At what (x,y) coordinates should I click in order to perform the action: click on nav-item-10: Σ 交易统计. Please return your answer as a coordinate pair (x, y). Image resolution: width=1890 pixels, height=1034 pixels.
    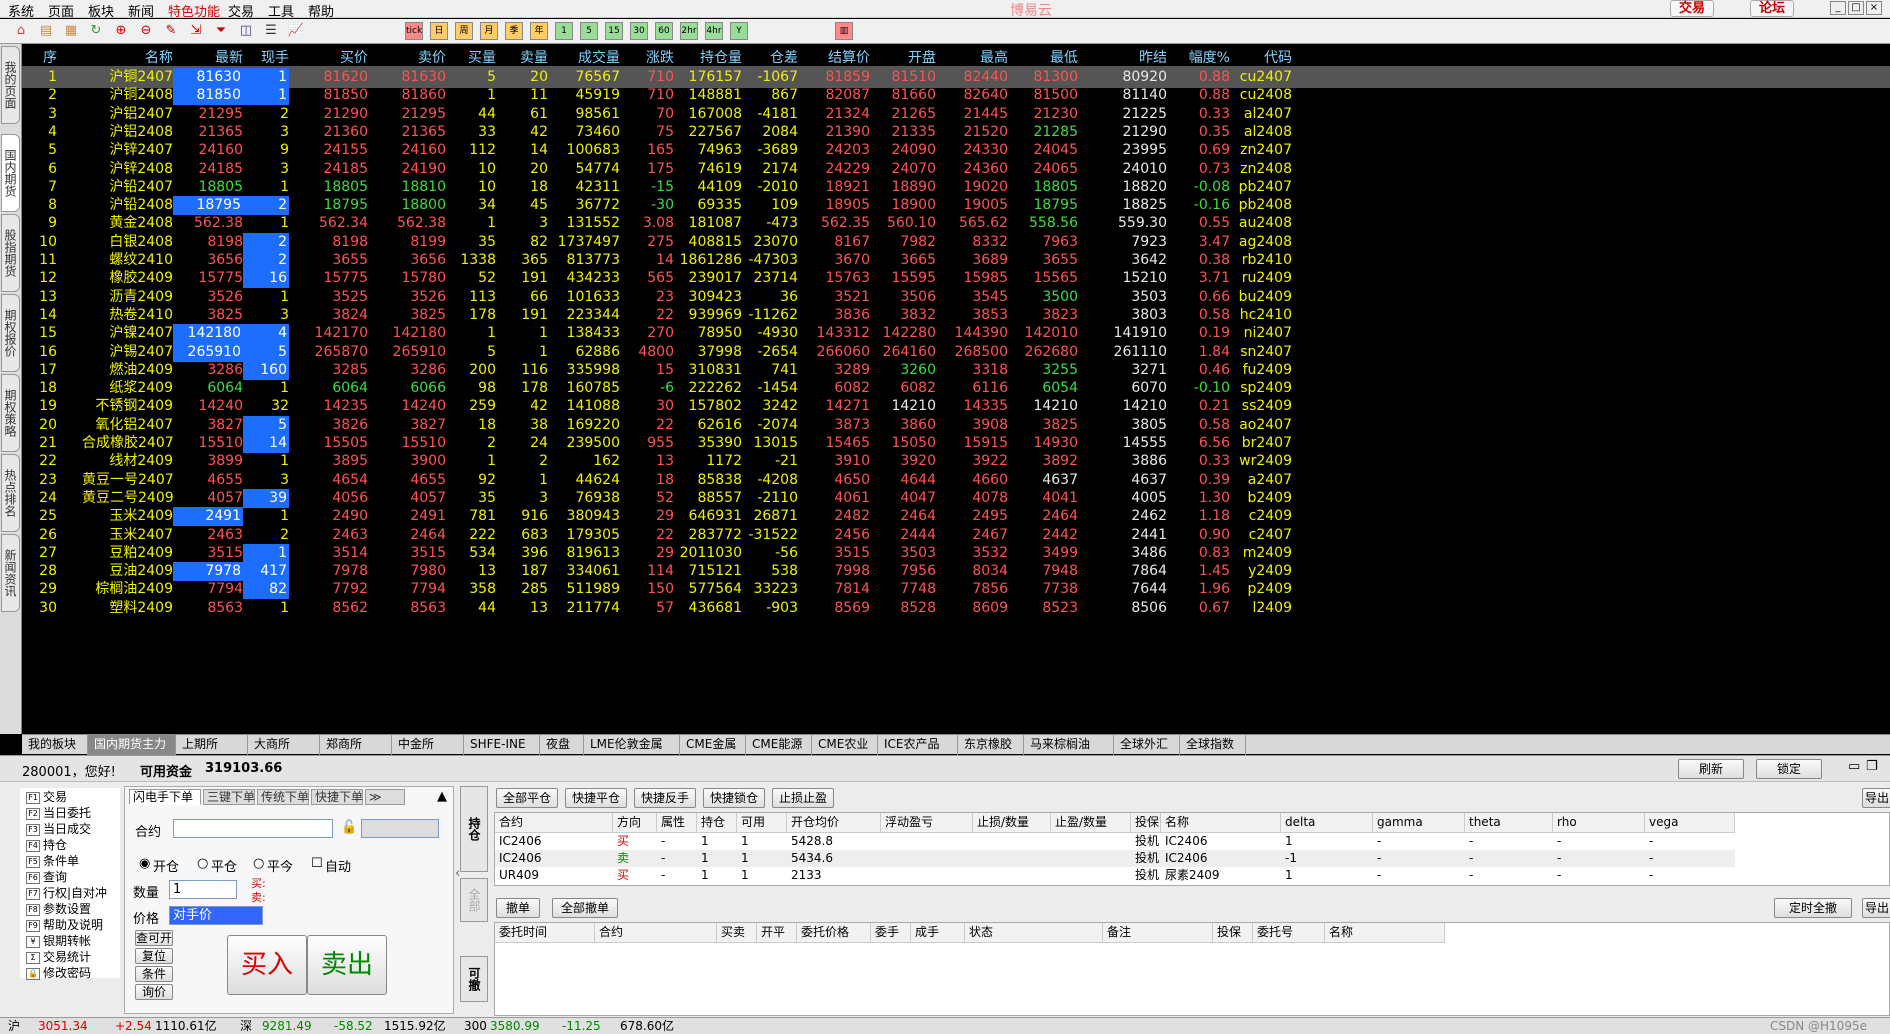
    Looking at the image, I should click on (58, 956).